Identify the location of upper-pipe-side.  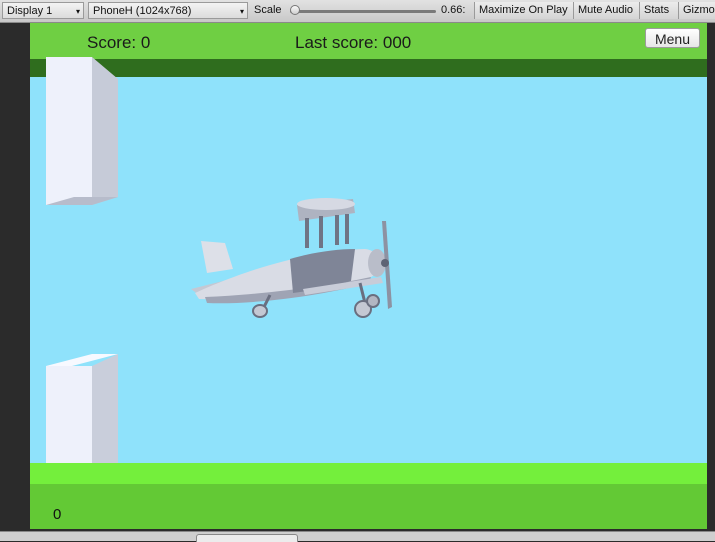
(105, 131).